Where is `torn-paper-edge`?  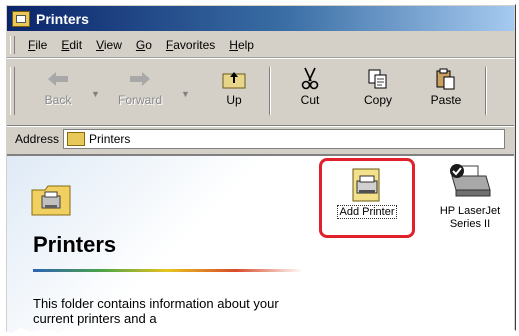
torn-paper-edge is located at coordinates (259, 332).